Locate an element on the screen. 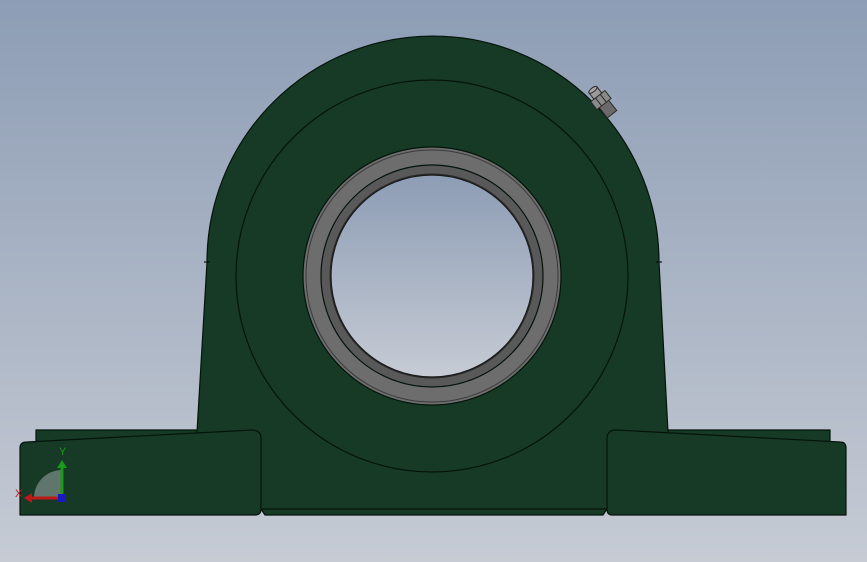  z-axis-indicator is located at coordinates (62, 498).